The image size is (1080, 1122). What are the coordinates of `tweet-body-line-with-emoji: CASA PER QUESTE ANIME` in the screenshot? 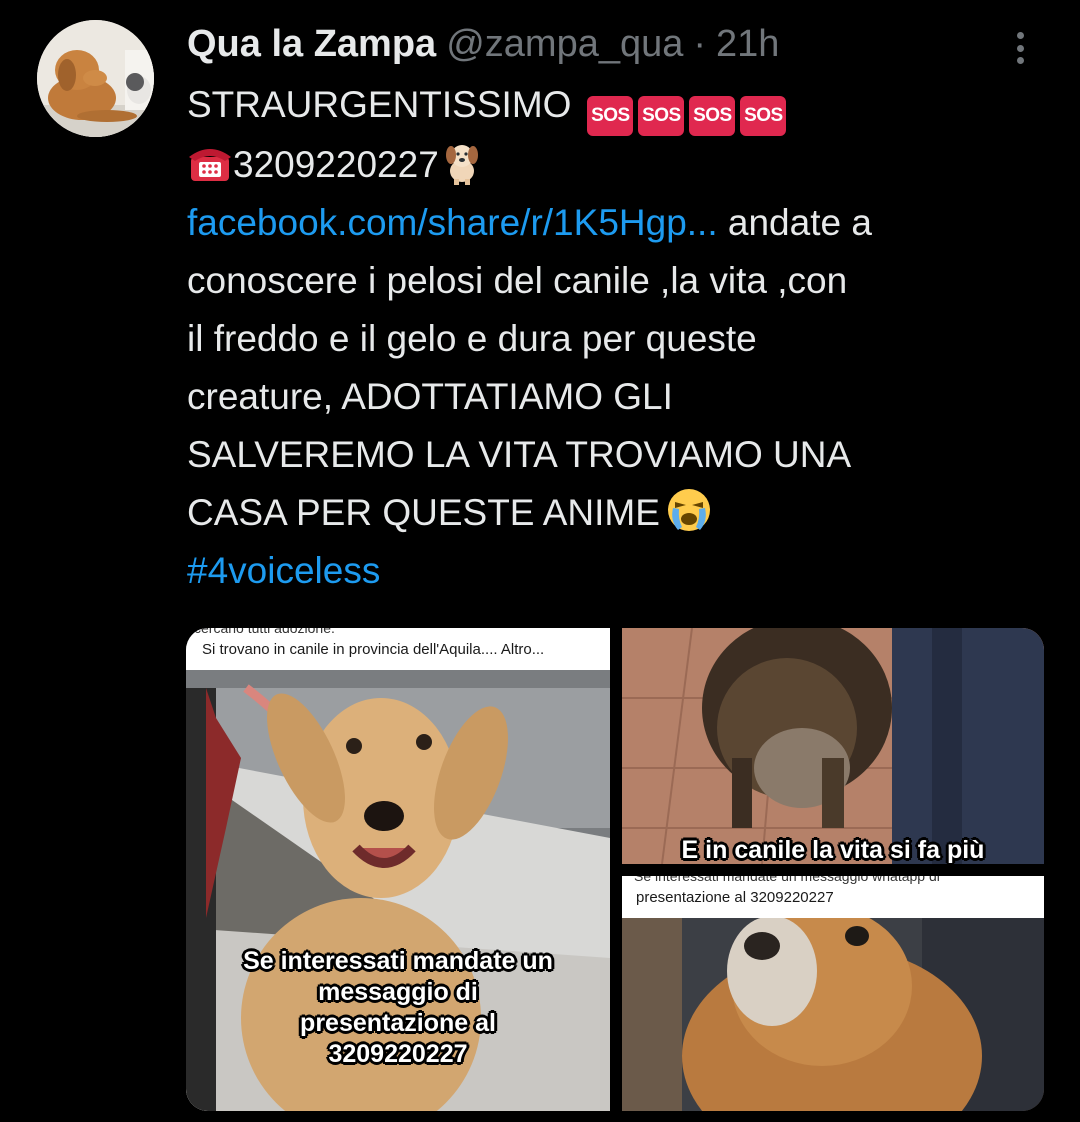 It's located at (627, 513).